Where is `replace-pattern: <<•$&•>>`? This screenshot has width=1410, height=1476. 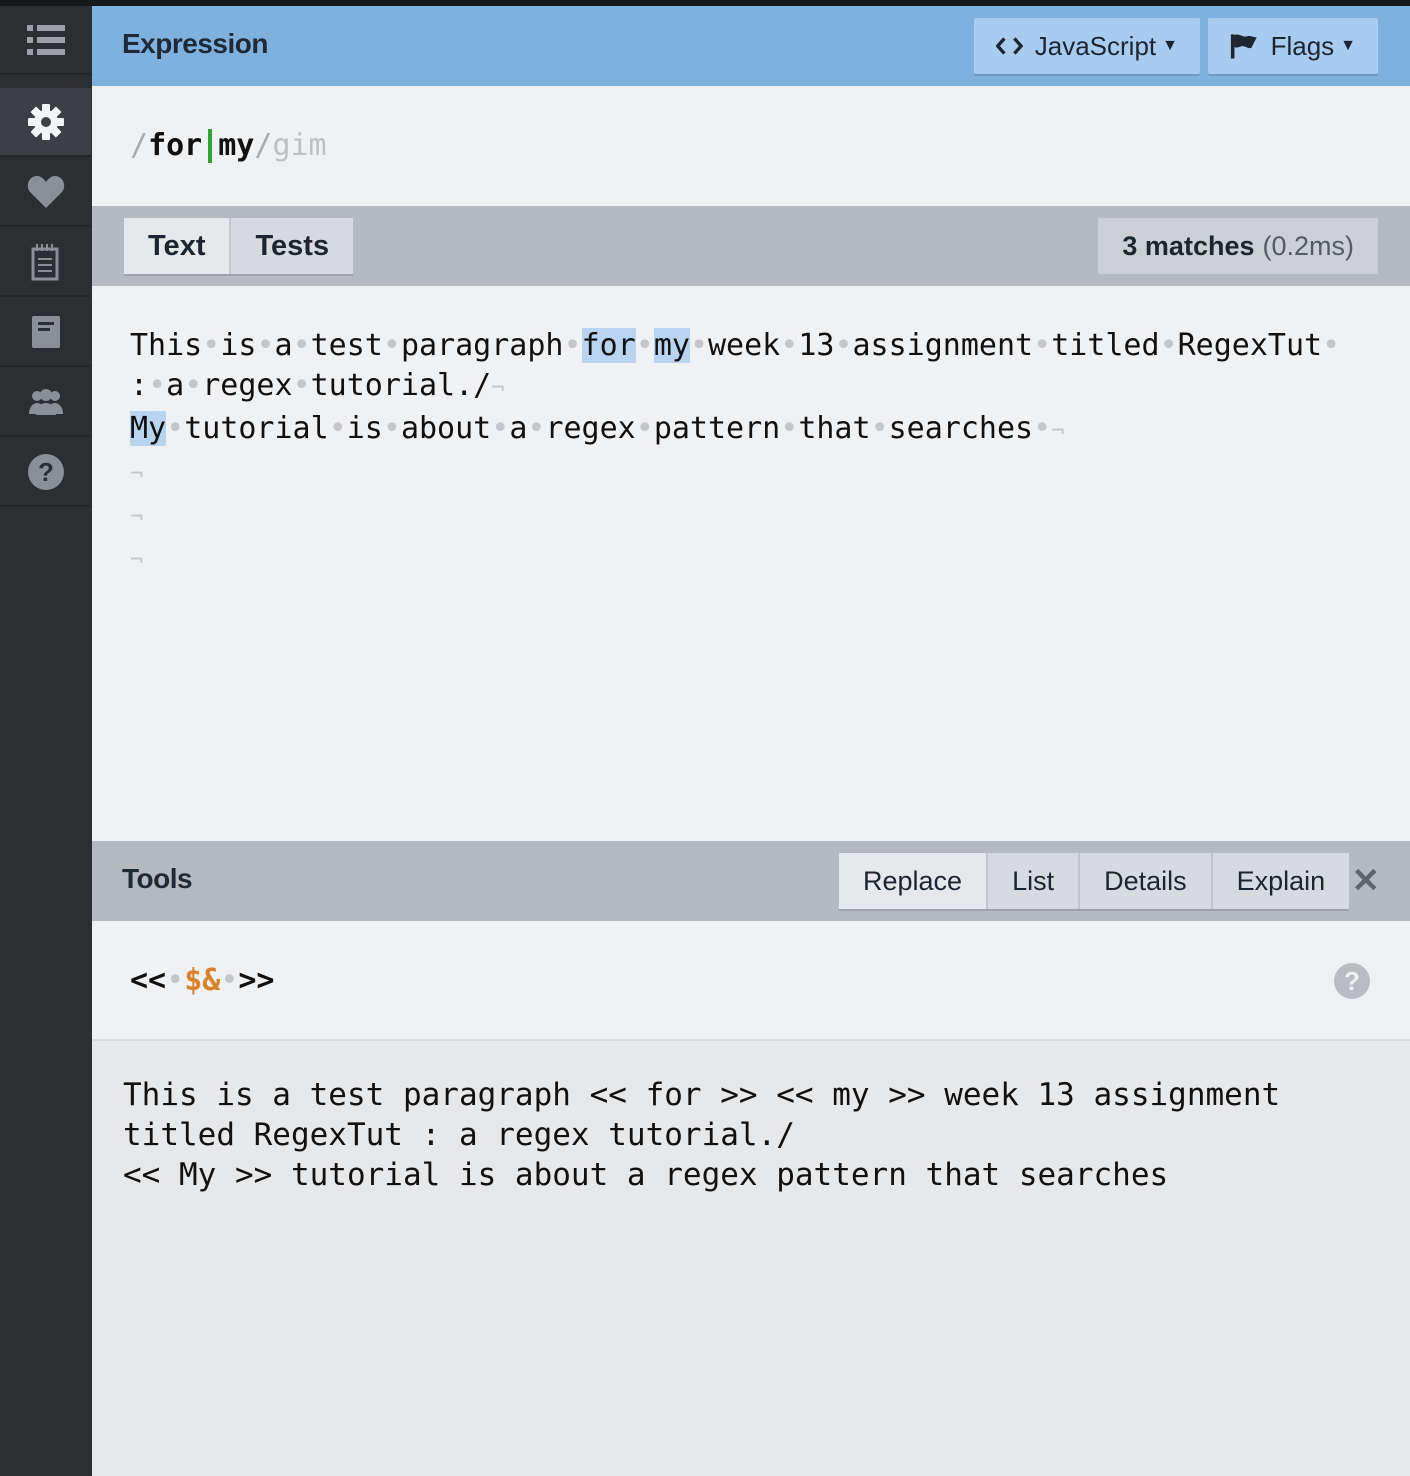
replace-pattern: <<•$&•>> is located at coordinates (202, 980).